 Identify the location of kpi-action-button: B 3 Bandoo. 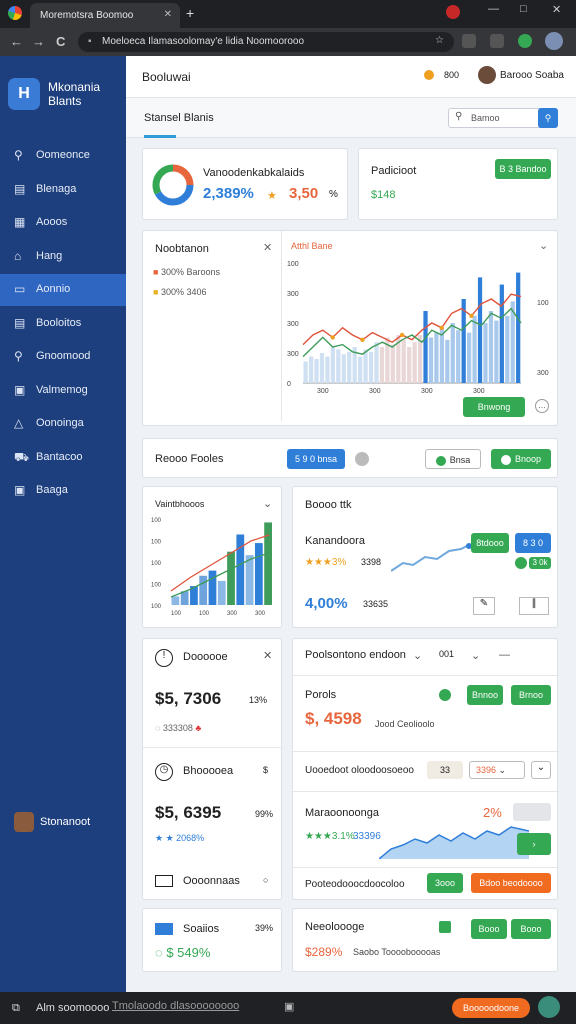
(523, 169).